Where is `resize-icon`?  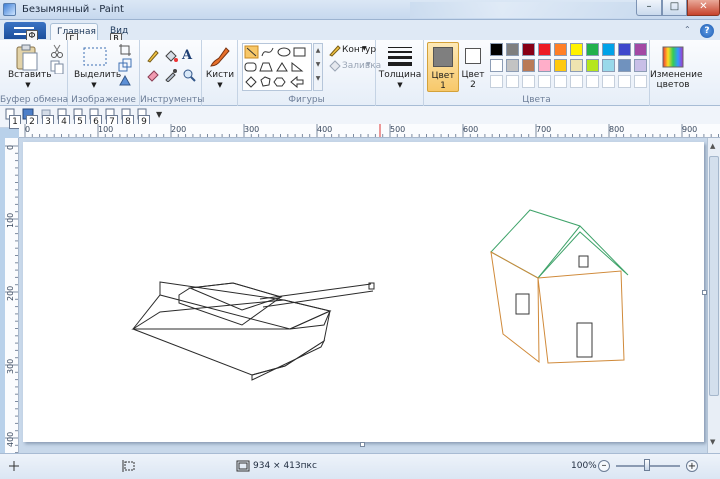
resize-icon is located at coordinates (125, 65).